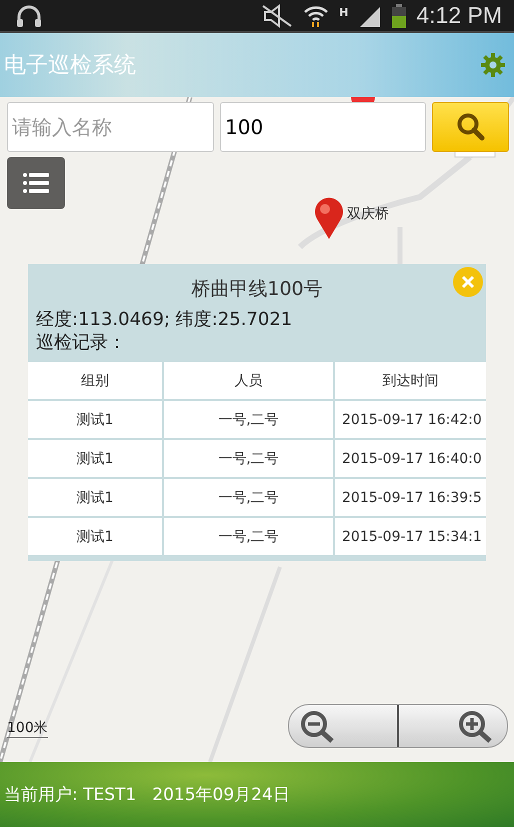  What do you see at coordinates (410, 380) in the screenshot?
I see `column-header: 到达时间` at bounding box center [410, 380].